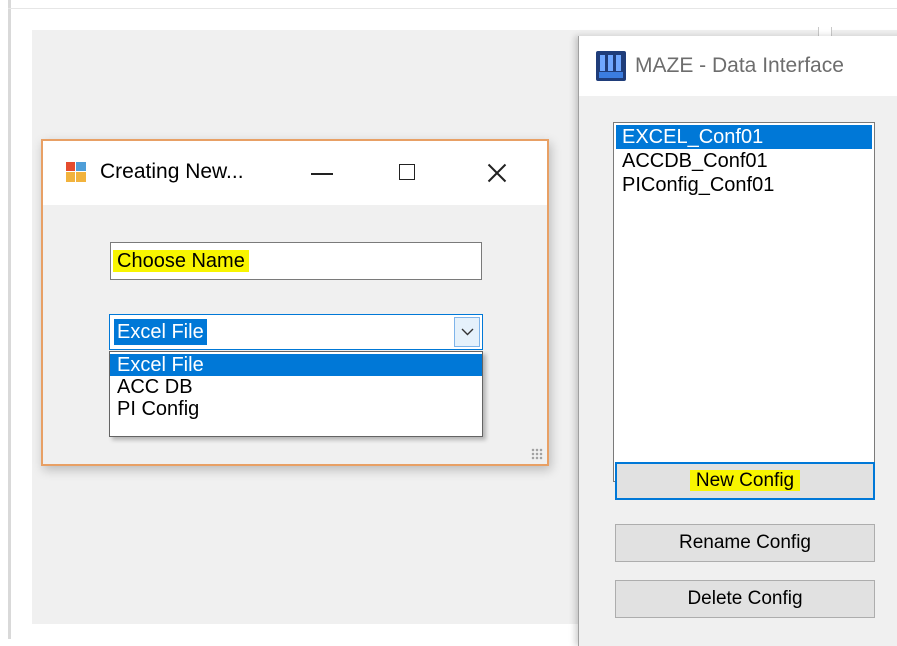  I want to click on delete-config-label: Delete Config, so click(745, 598).